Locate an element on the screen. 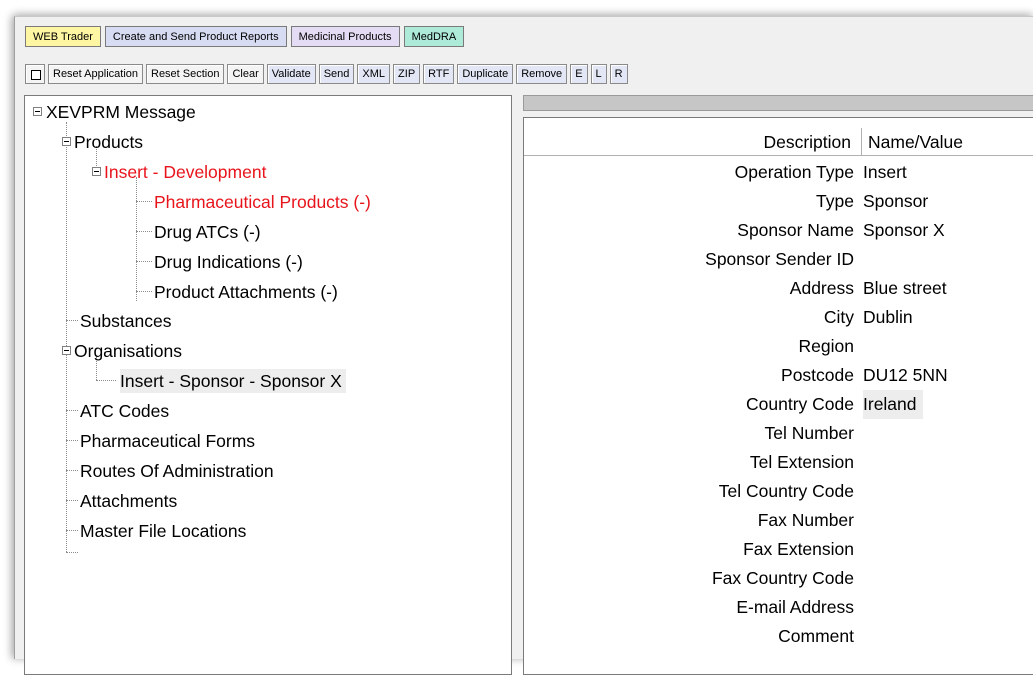 This screenshot has width=1033, height=675. checkbox-icon is located at coordinates (36, 75).